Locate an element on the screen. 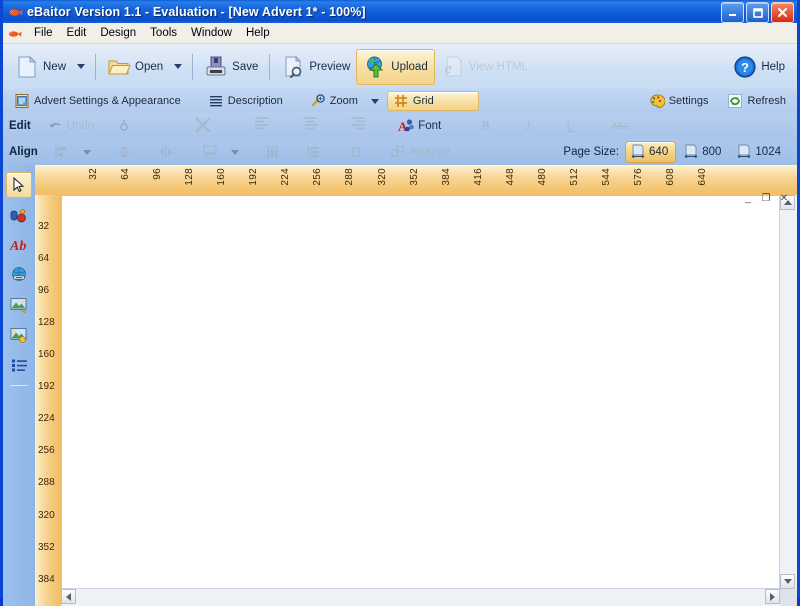 The width and height of the screenshot is (800, 606). horizontal-scrollbar is located at coordinates (420, 597).